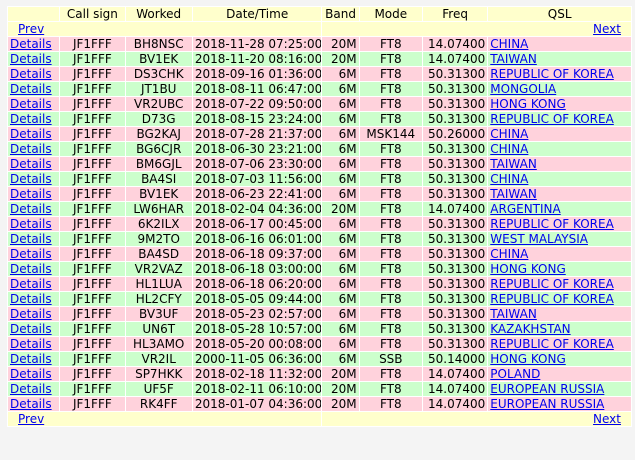  Describe the element at coordinates (530, 329) in the screenshot. I see `qsl-country-link: KAZAKHSTAN` at that location.